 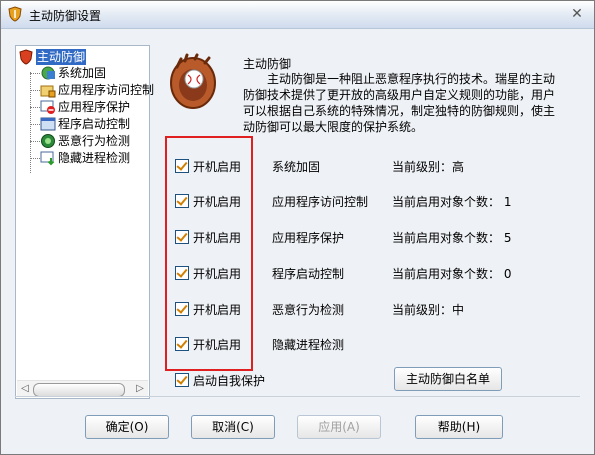 What do you see at coordinates (297, 396) in the screenshot?
I see `divider` at bounding box center [297, 396].